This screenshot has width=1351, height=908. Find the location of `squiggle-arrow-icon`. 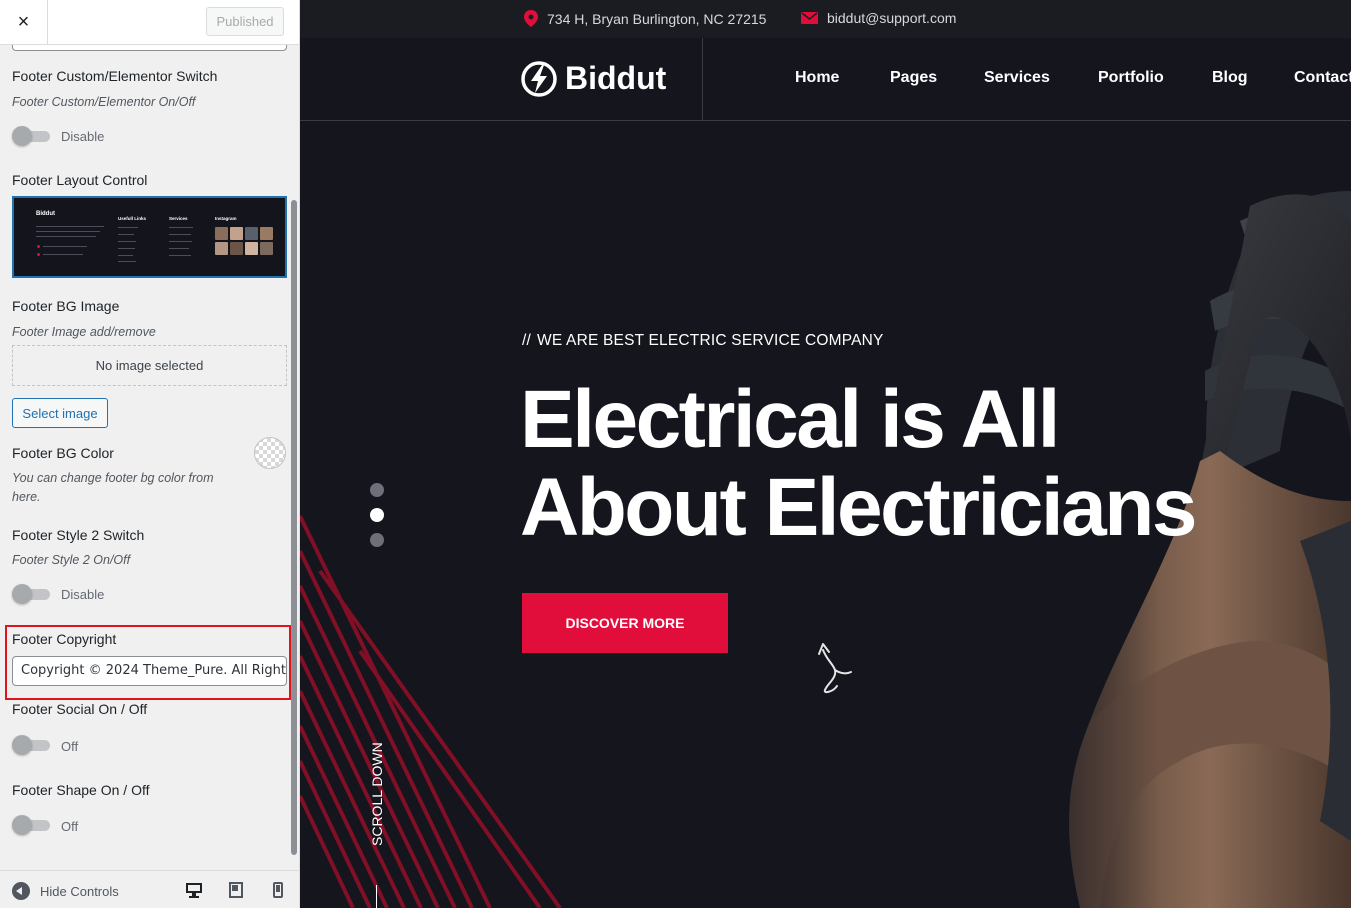

squiggle-arrow-icon is located at coordinates (835, 668).